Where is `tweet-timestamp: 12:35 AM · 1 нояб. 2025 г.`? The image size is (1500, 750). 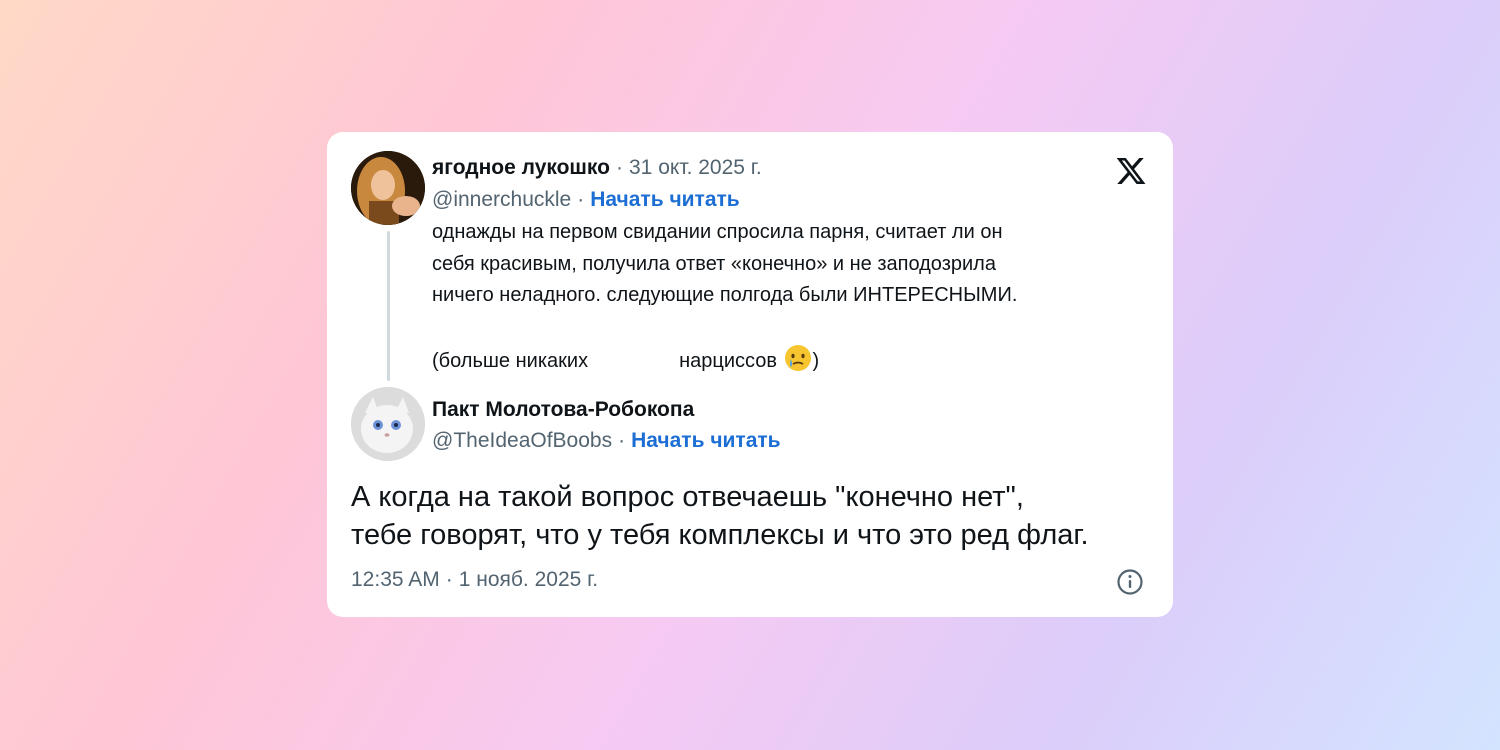 tweet-timestamp: 12:35 AM · 1 нояб. 2025 г. is located at coordinates (474, 580).